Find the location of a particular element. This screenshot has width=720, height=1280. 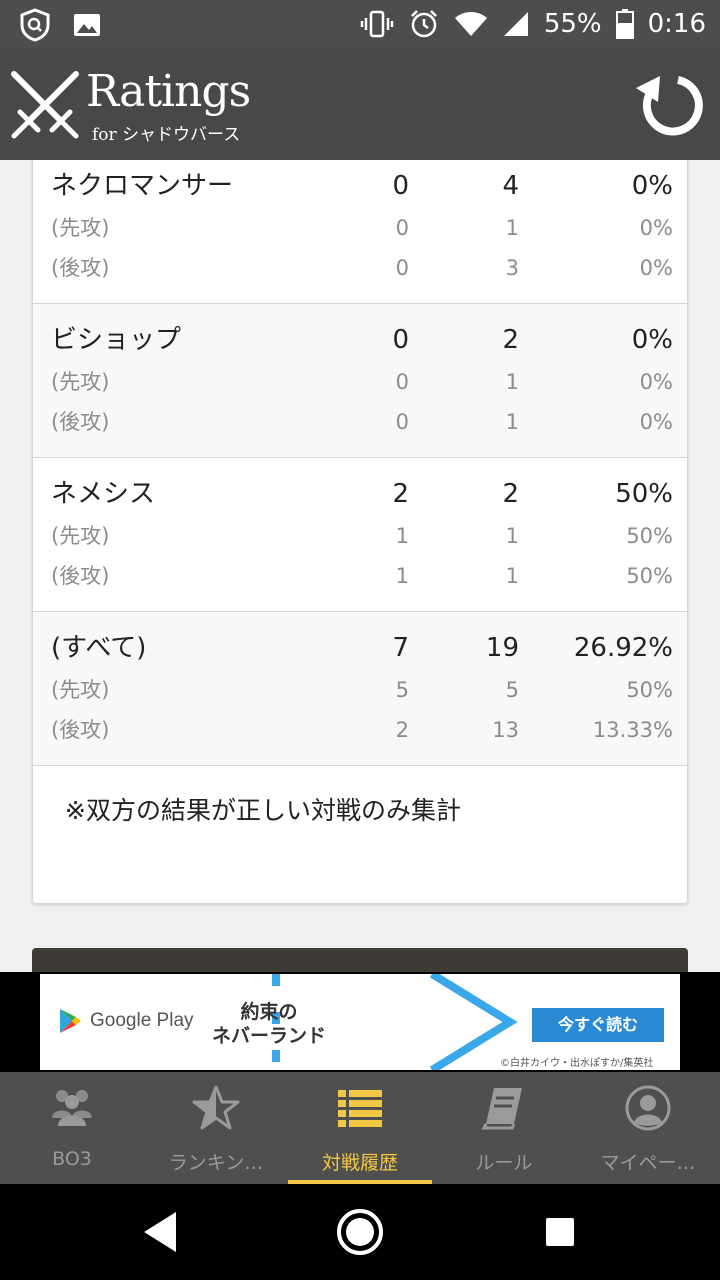

refresh-icon is located at coordinates (668, 104).